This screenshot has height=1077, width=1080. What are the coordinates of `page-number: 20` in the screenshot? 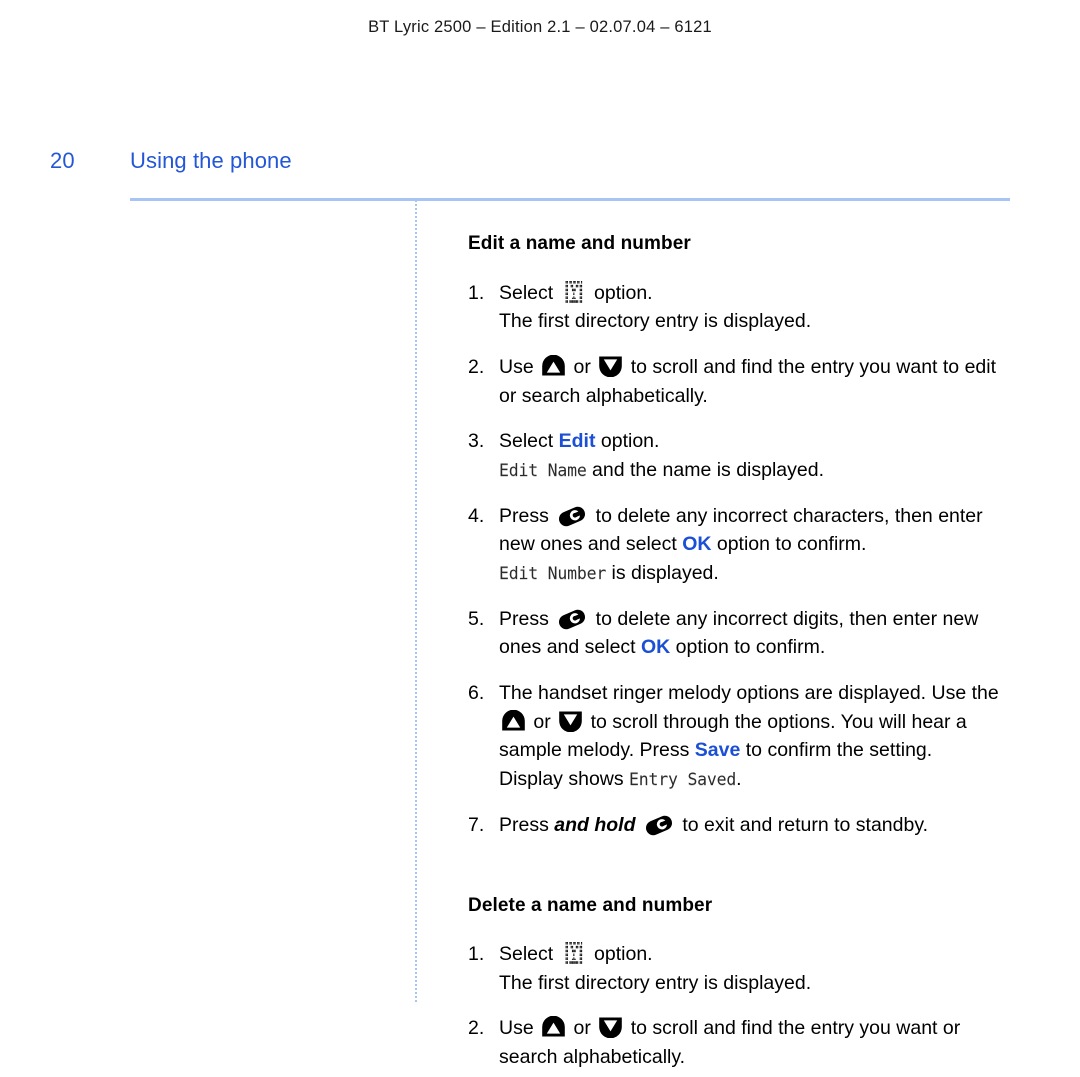 It's located at (62, 160).